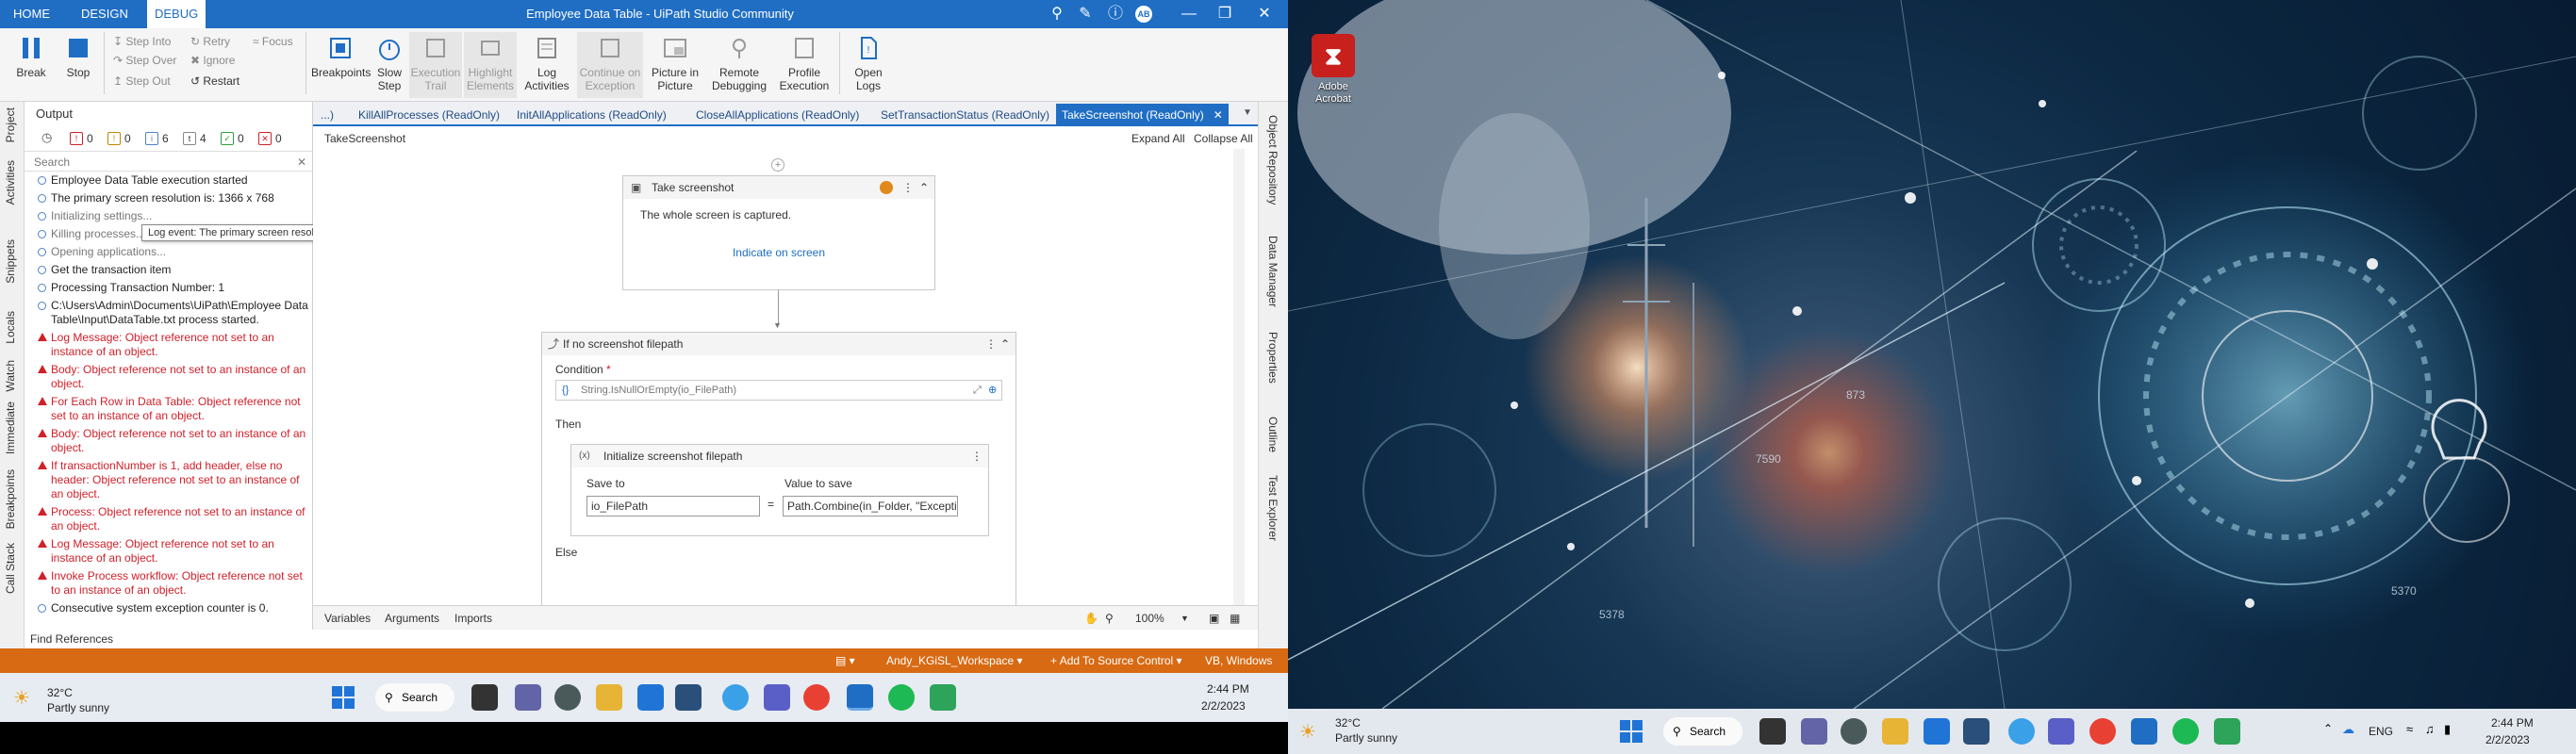 The image size is (2576, 754). I want to click on tab-snippets: Snippets, so click(10, 262).